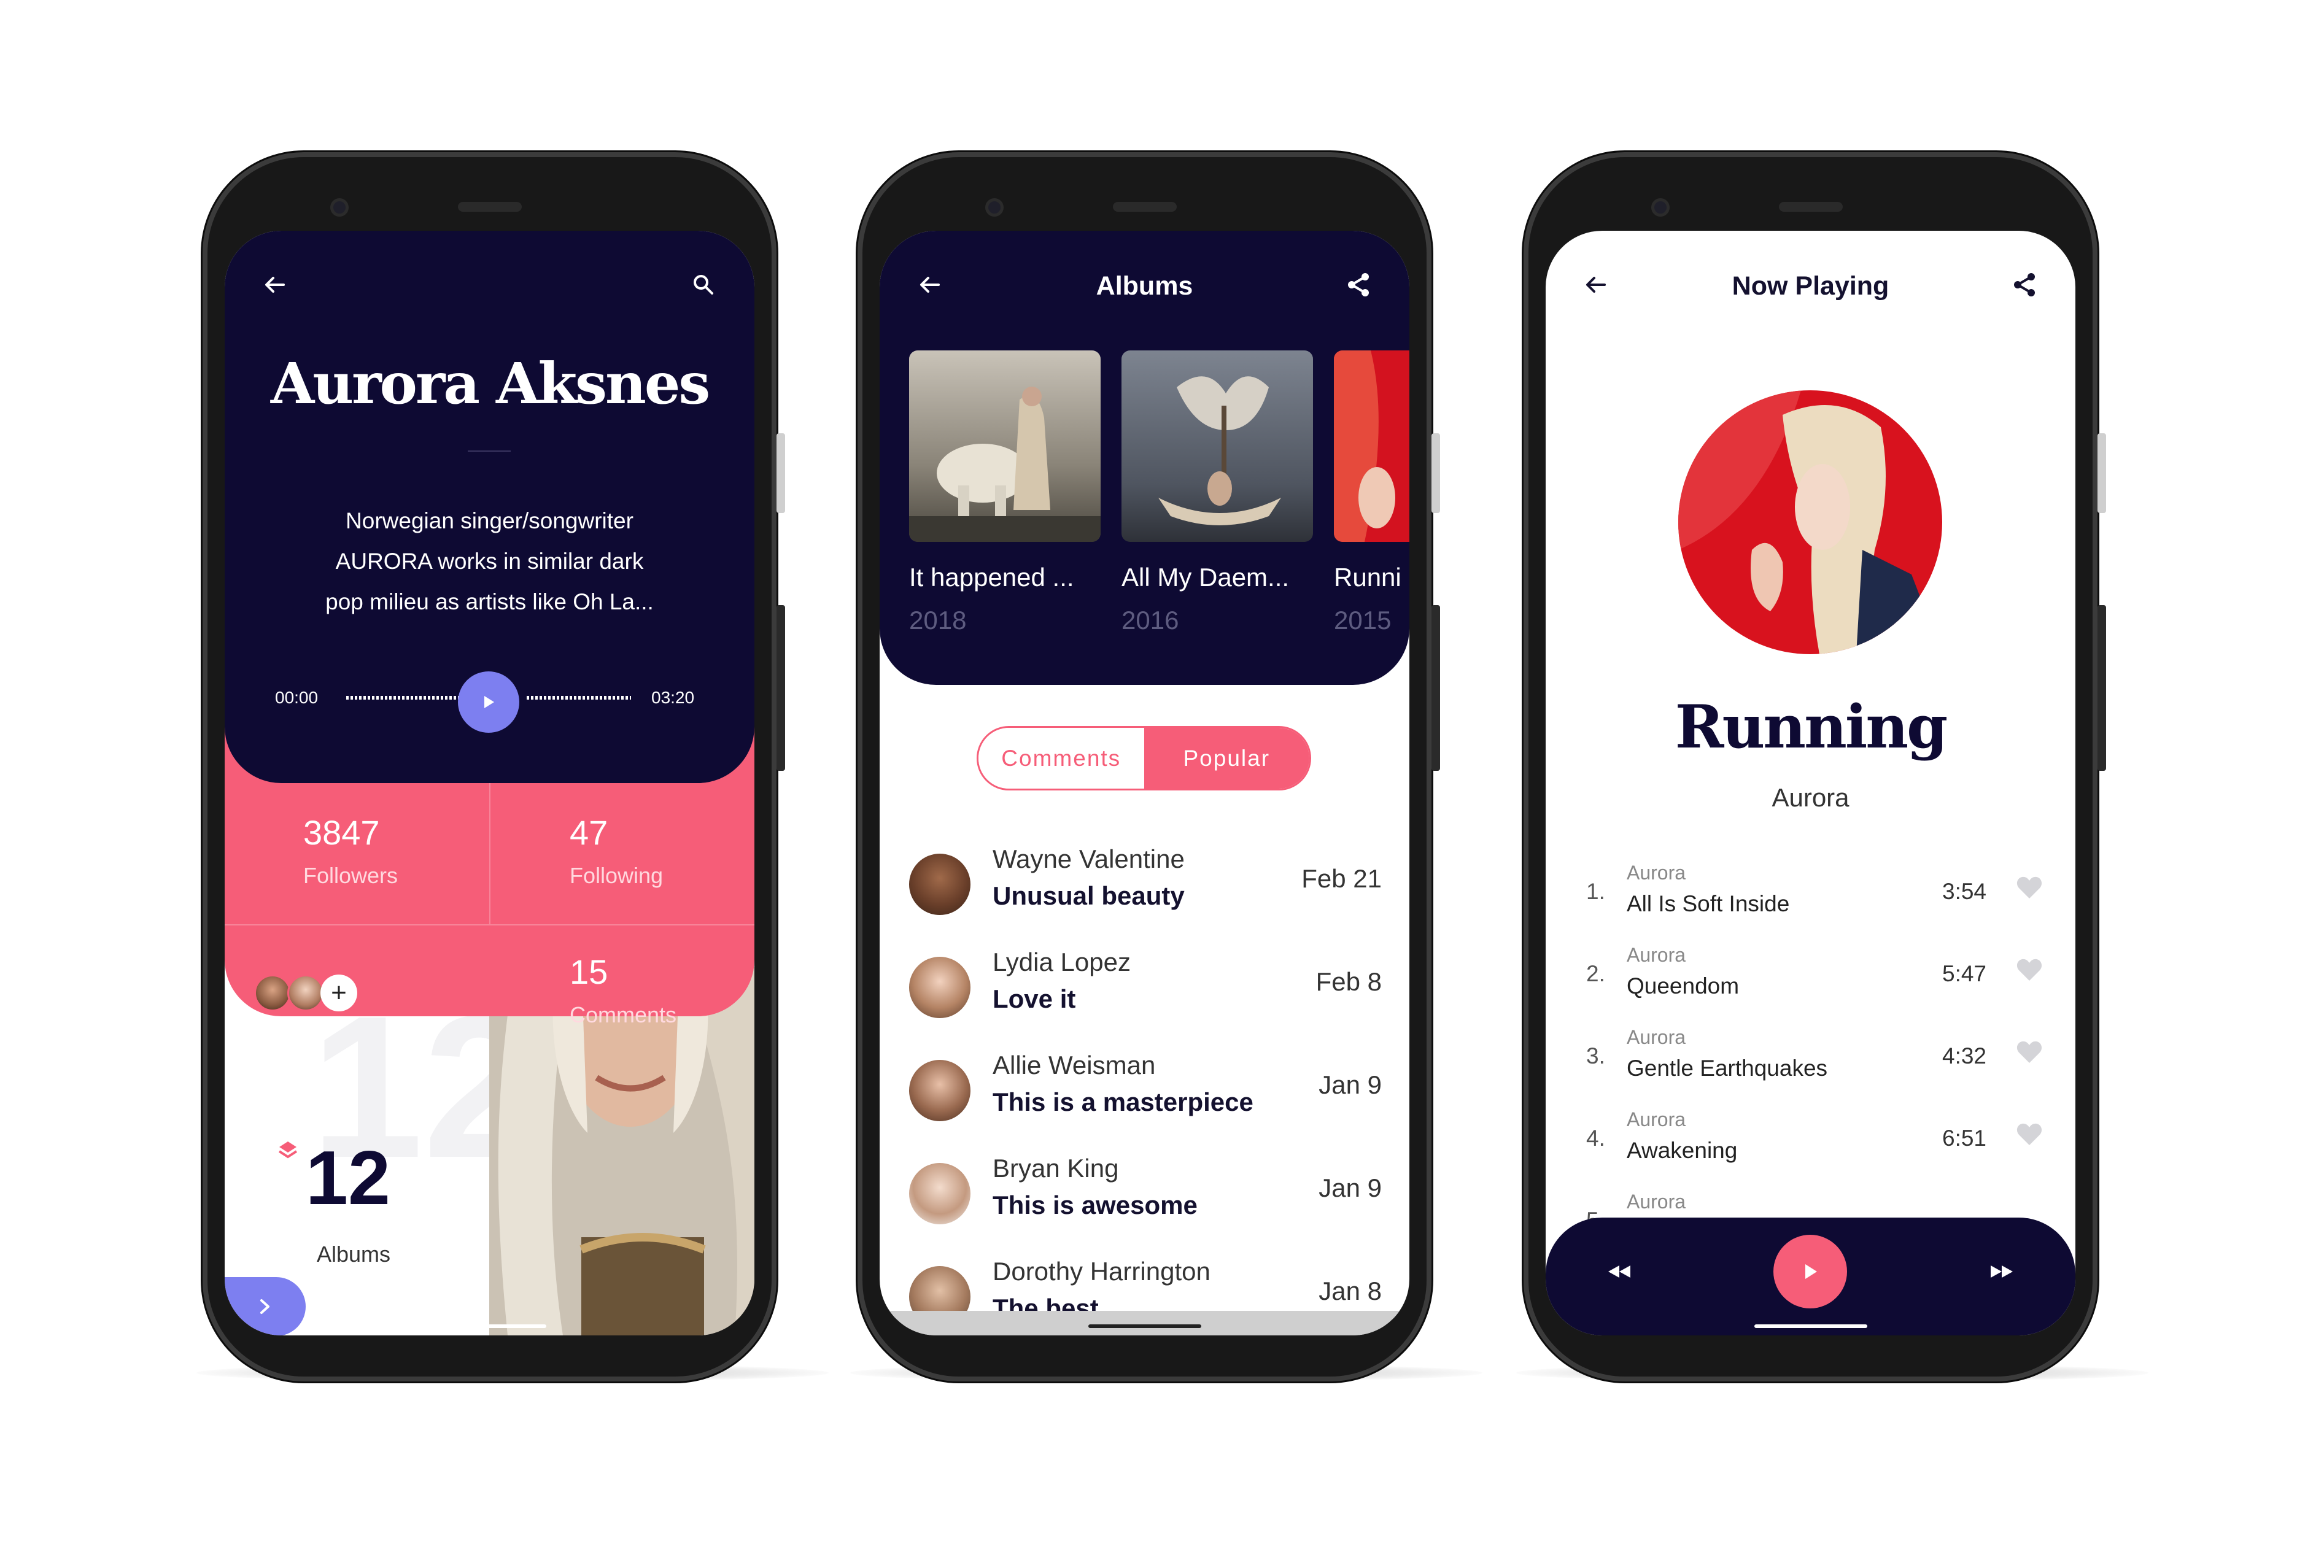 This screenshot has width=2324, height=1568. I want to click on fast-forward-button, so click(2001, 1271).